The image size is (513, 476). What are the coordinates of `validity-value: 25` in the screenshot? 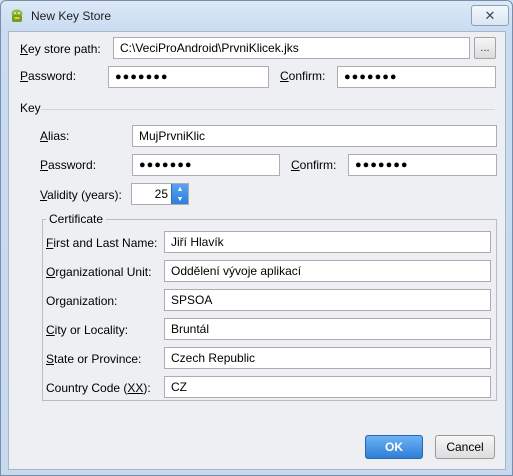 It's located at (161, 194).